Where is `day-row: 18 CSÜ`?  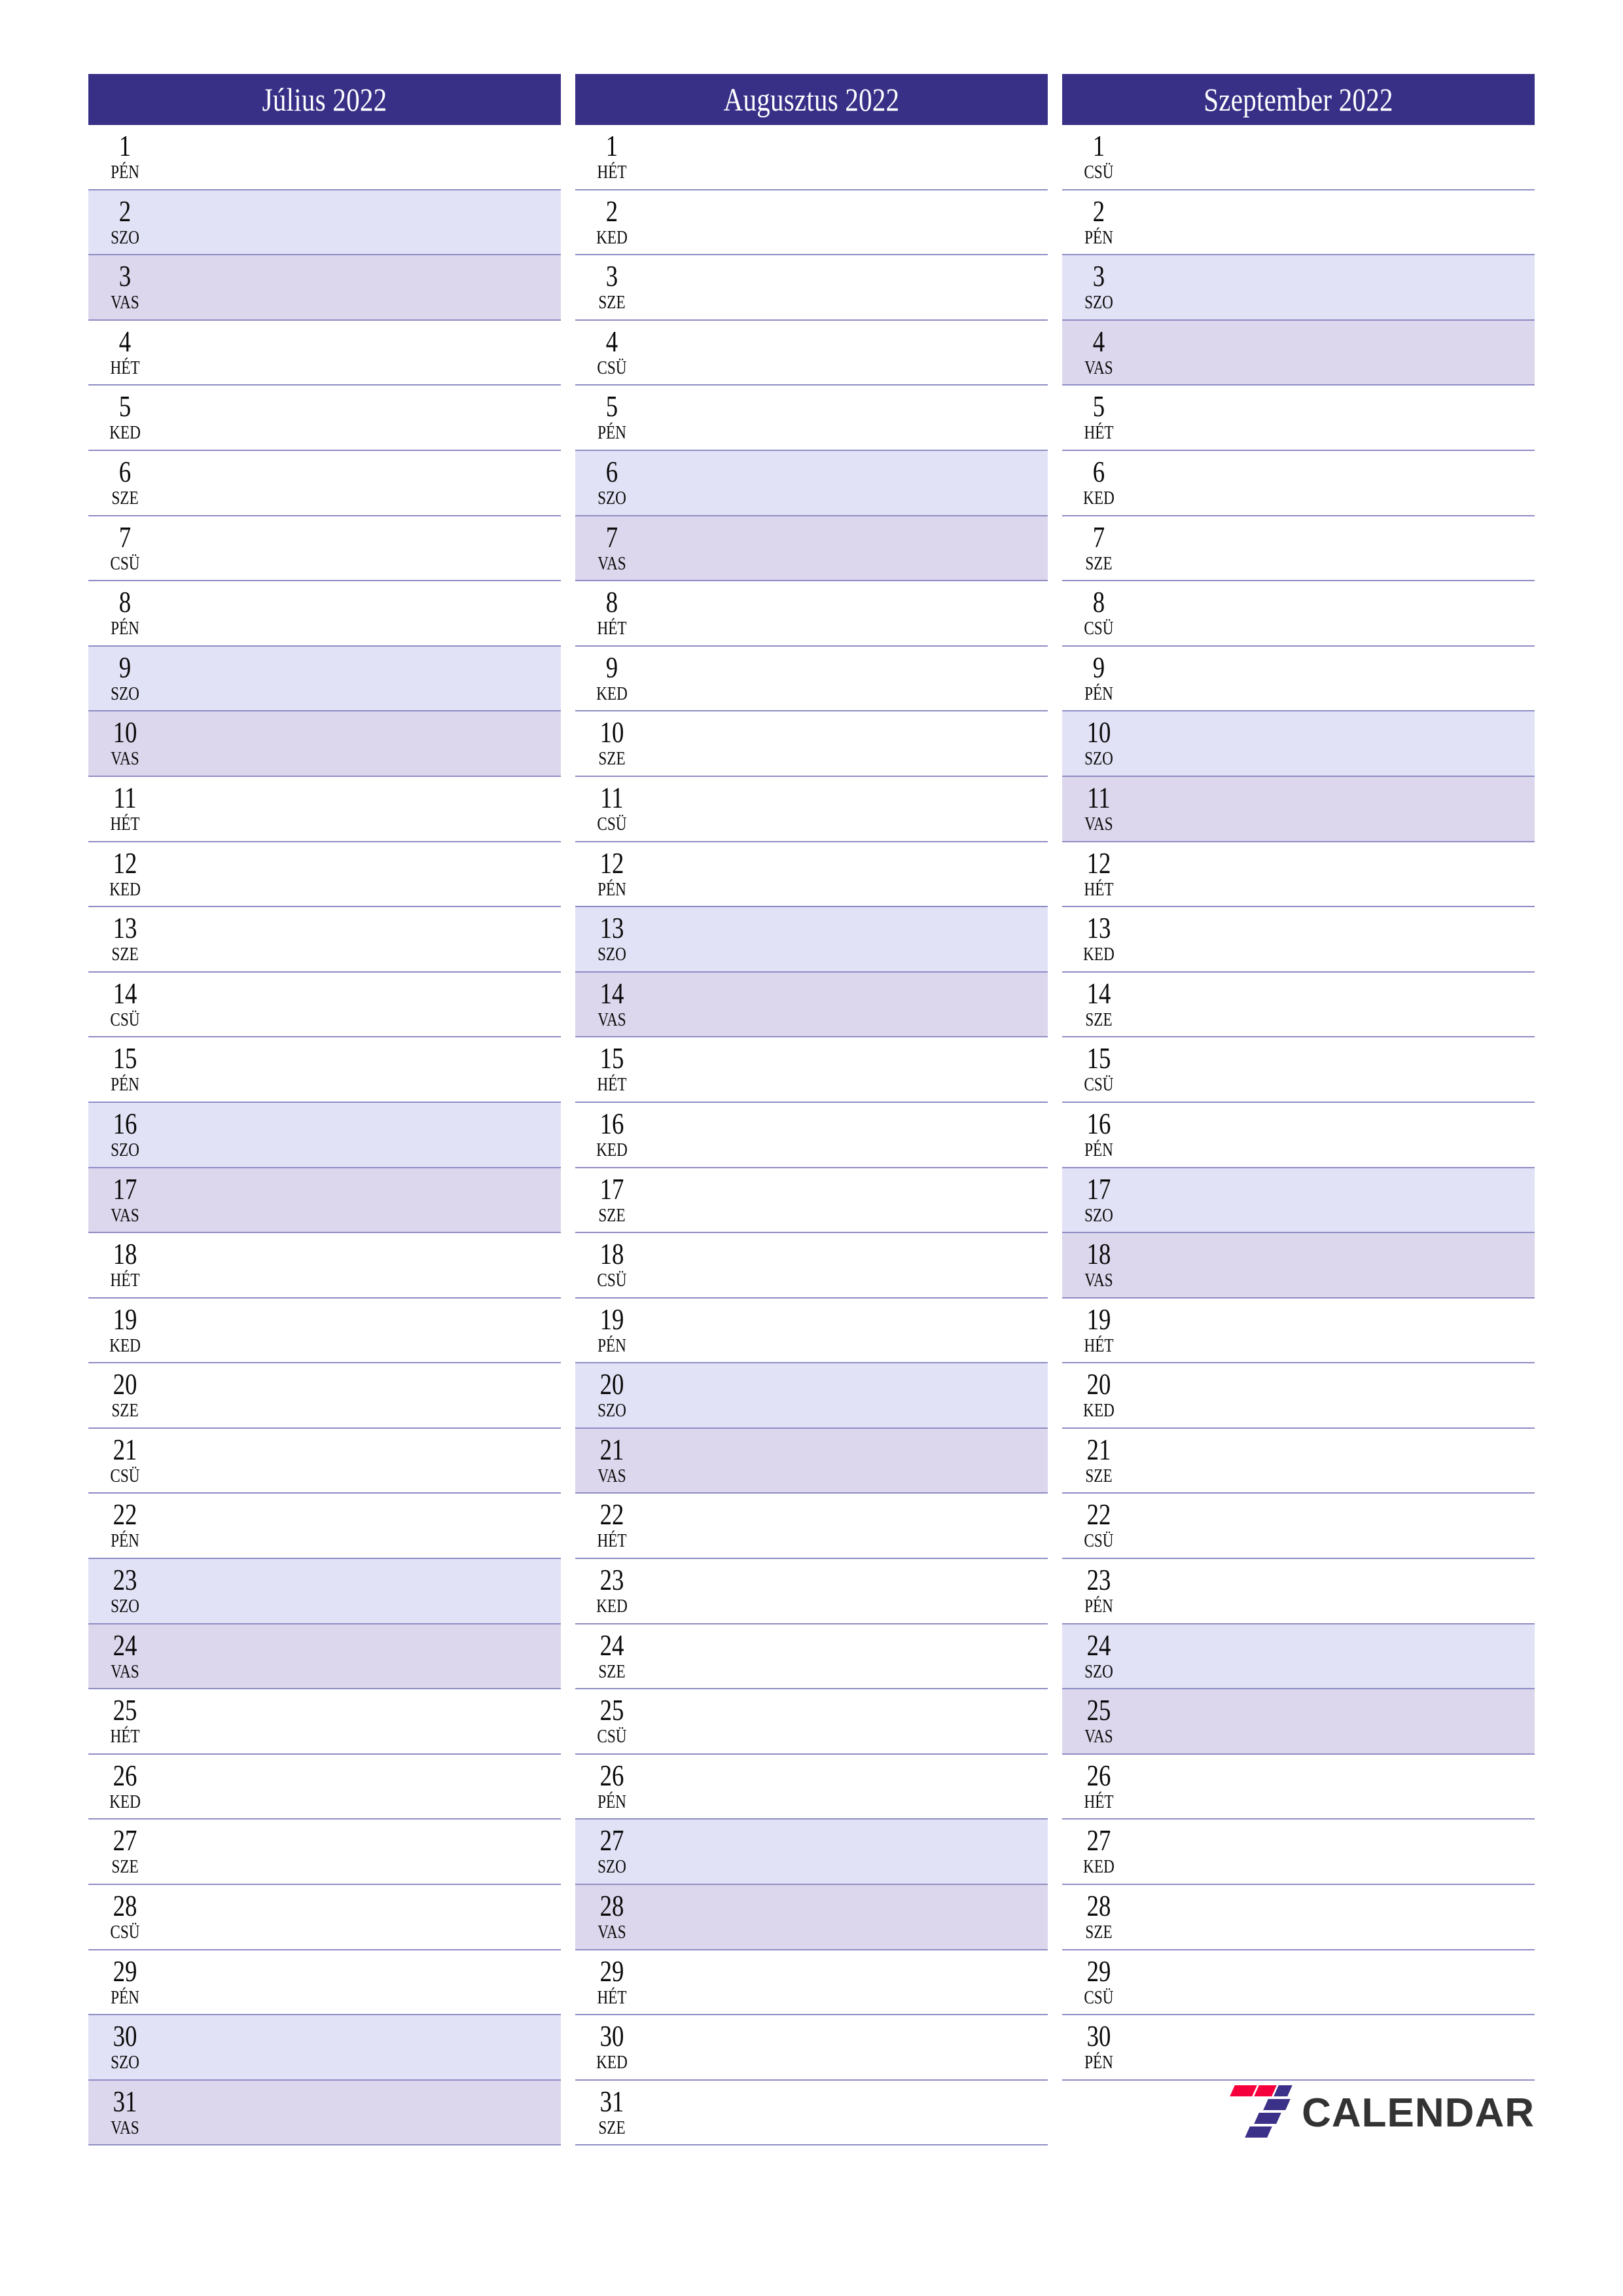
day-row: 18 CSÜ is located at coordinates (811, 1266).